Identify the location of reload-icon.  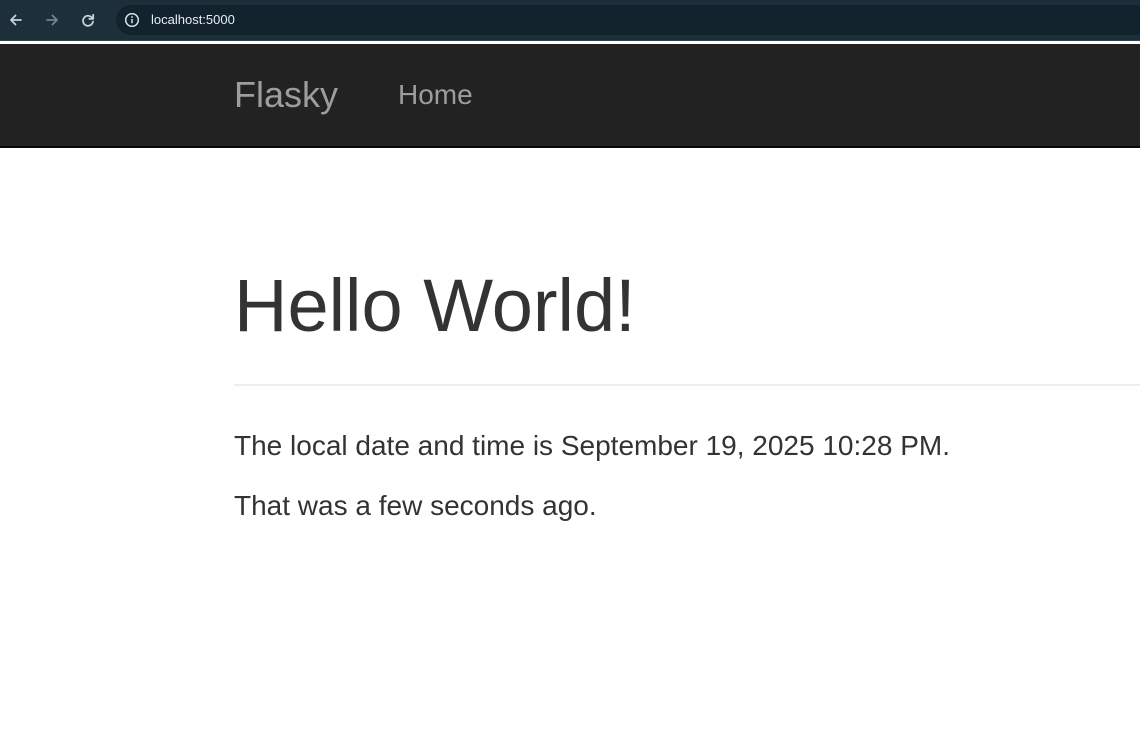
(88, 20).